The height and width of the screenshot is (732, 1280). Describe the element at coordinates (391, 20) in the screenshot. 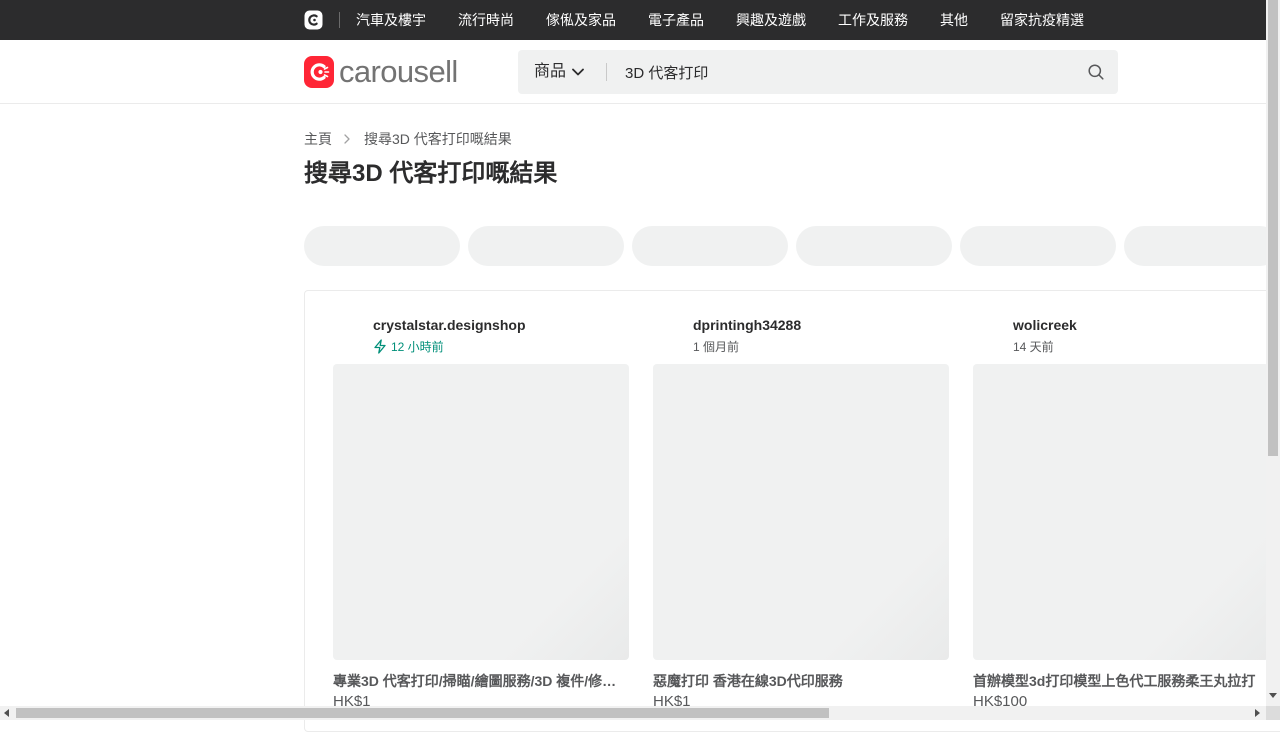

I see `category-cars-property: 汽車及樓宇` at that location.